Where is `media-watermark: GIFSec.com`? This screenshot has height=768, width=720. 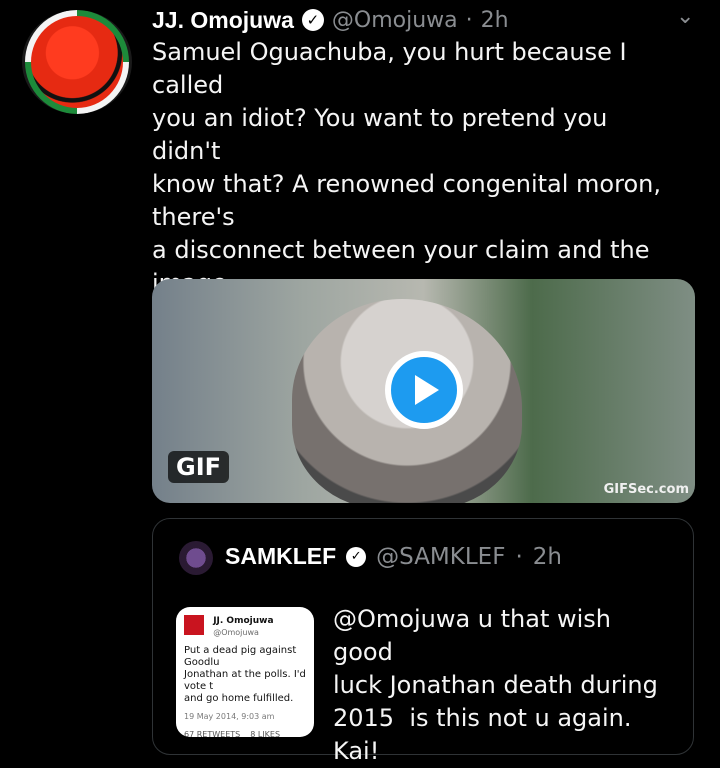
media-watermark: GIFSec.com is located at coordinates (646, 489).